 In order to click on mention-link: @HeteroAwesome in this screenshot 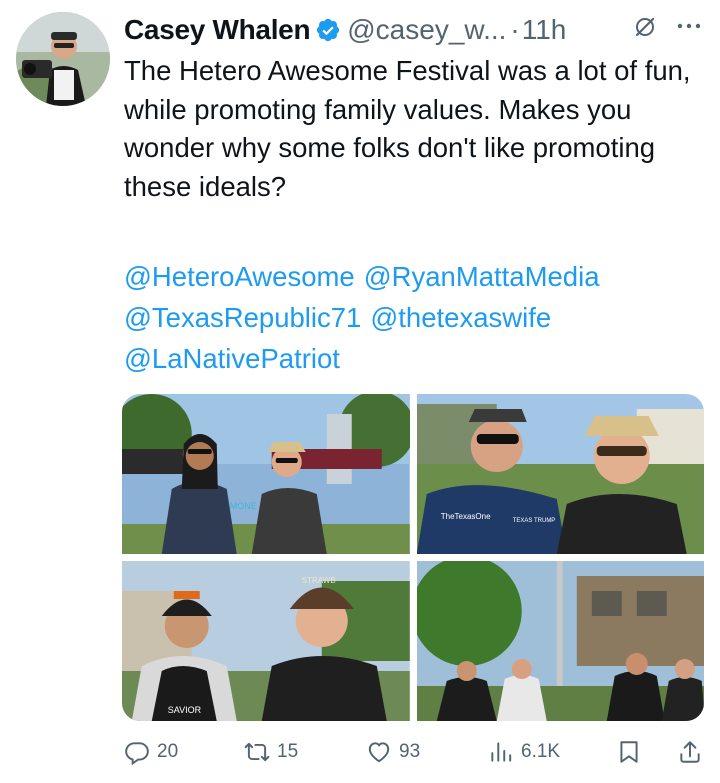, I will do `click(239, 276)`.